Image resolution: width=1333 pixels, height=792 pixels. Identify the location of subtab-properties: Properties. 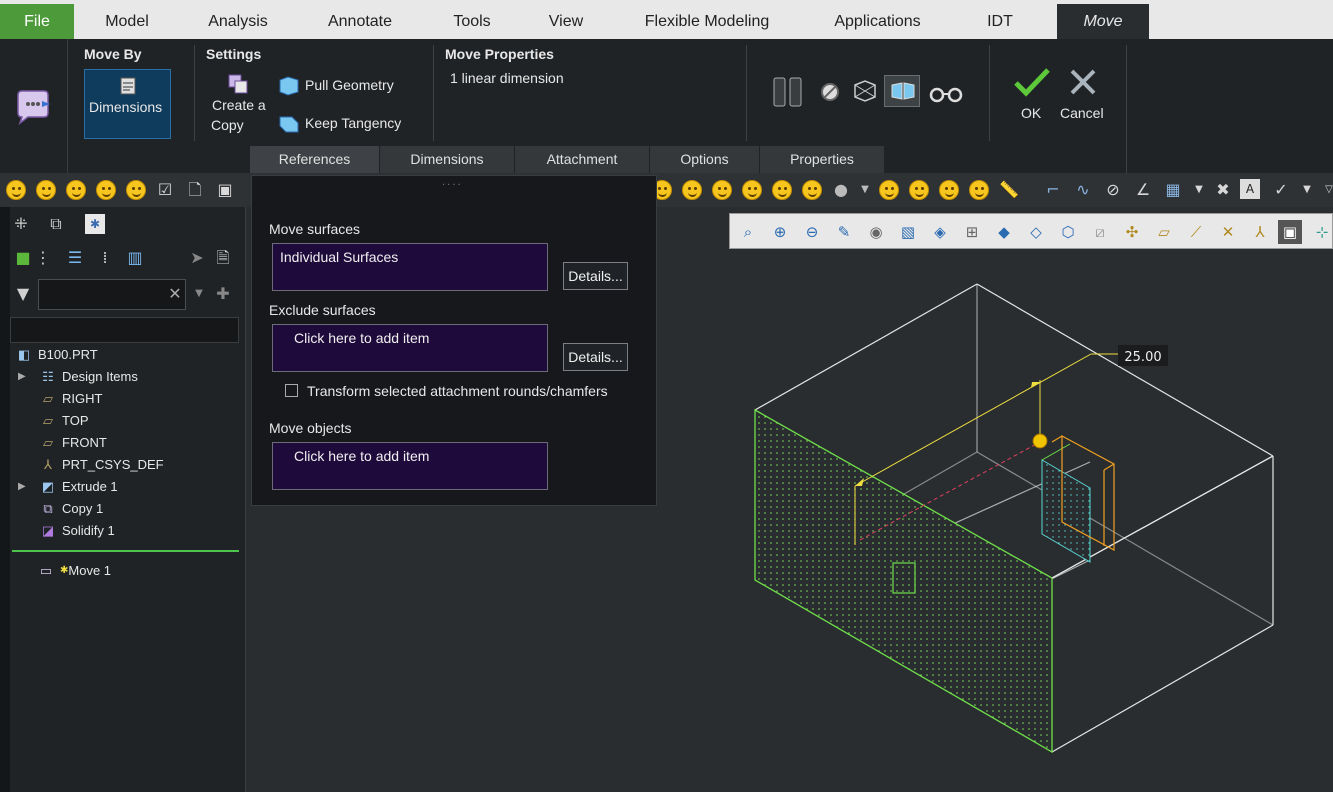
(822, 159).